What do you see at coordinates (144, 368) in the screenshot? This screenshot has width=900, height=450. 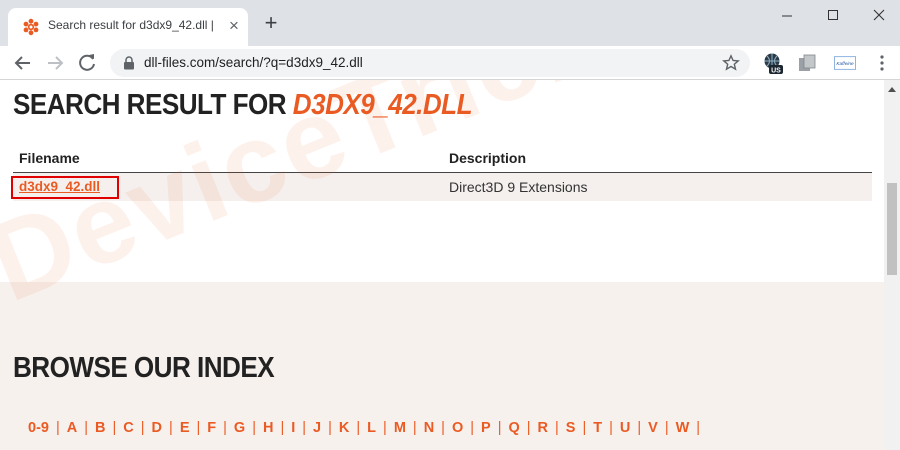 I see `browse-heading: BROWSE OUR INDEX` at bounding box center [144, 368].